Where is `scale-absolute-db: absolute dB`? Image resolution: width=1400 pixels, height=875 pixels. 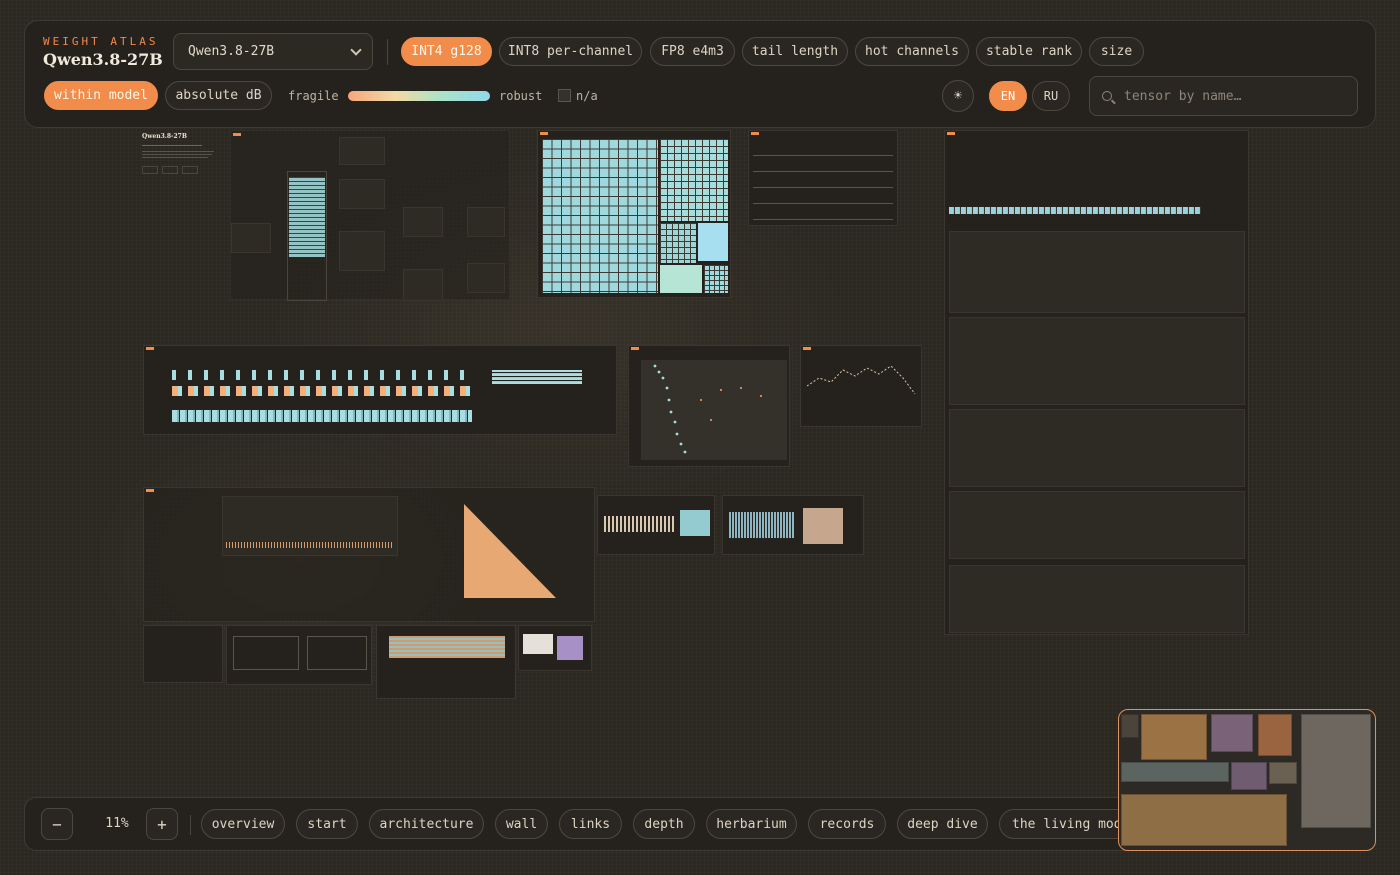 scale-absolute-db: absolute dB is located at coordinates (218, 95).